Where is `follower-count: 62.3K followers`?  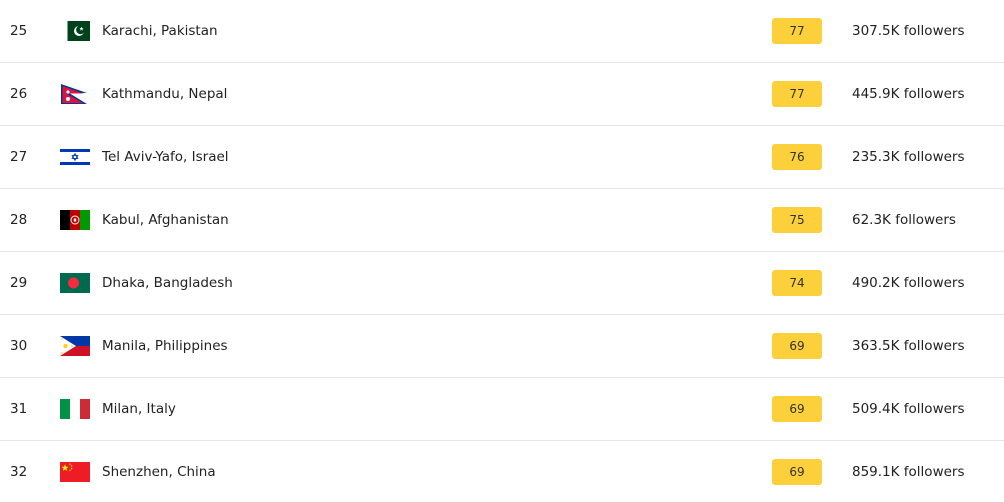 follower-count: 62.3K followers is located at coordinates (904, 220).